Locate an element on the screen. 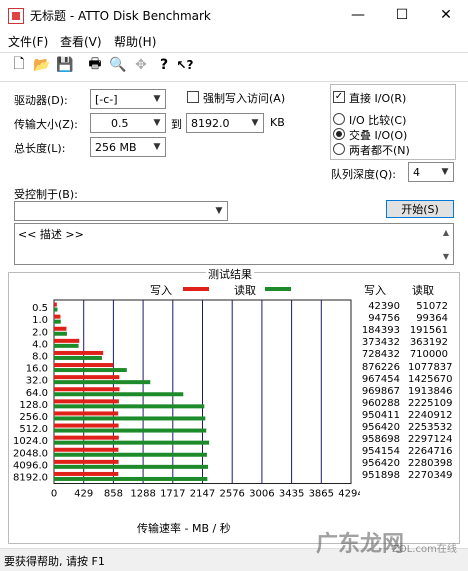 The image size is (468, 571). neither-radio is located at coordinates (339, 149).